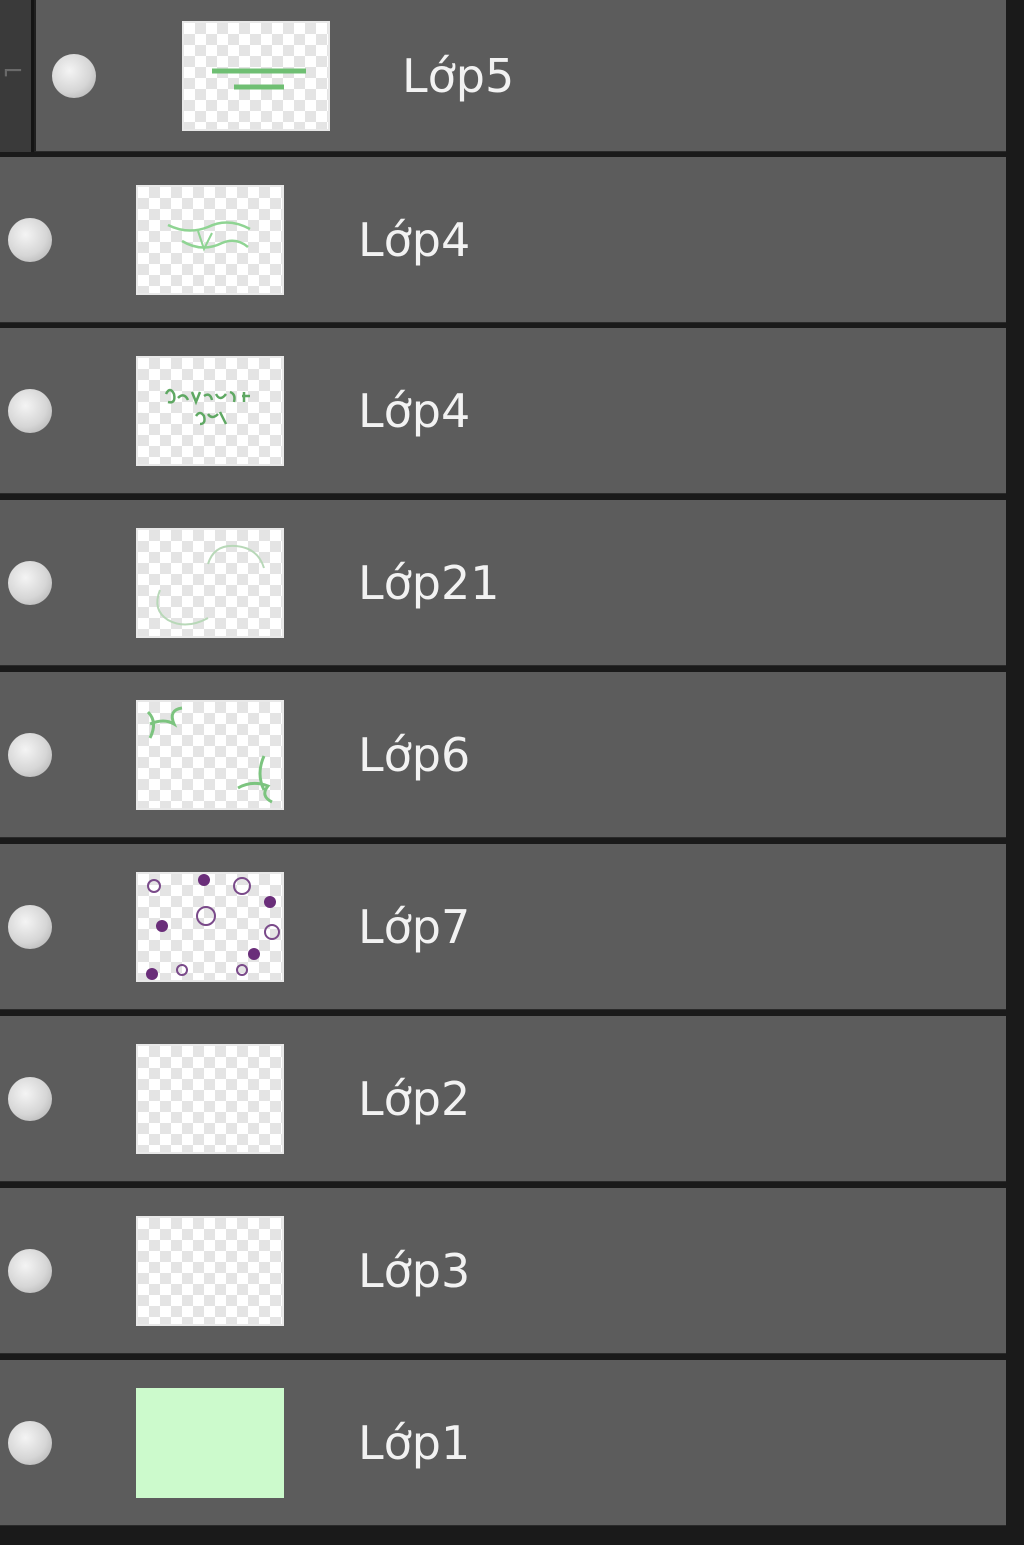  Describe the element at coordinates (429, 583) in the screenshot. I see `layer-name: Lớp21` at that location.